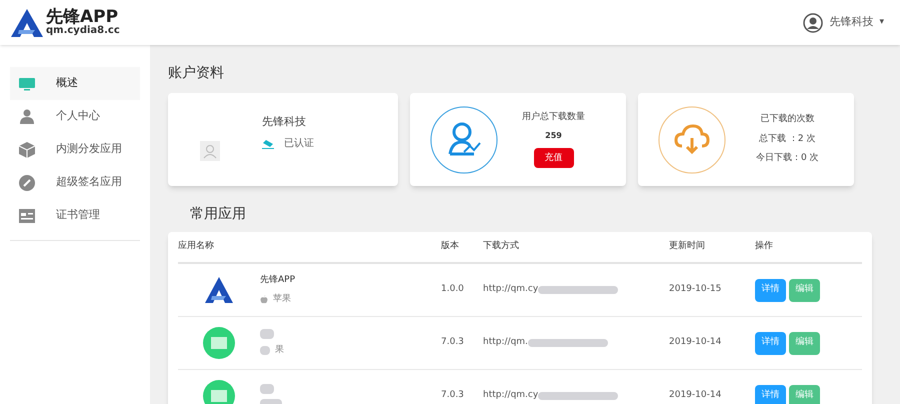  Describe the element at coordinates (83, 31) in the screenshot. I see `logo-subtitle: qm.cydia8.cc` at that location.